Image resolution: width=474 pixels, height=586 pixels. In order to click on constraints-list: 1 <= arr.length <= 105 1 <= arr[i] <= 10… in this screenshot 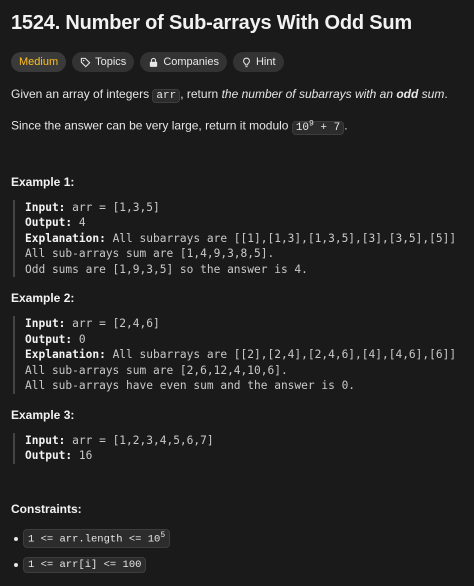, I will do `click(237, 552)`.